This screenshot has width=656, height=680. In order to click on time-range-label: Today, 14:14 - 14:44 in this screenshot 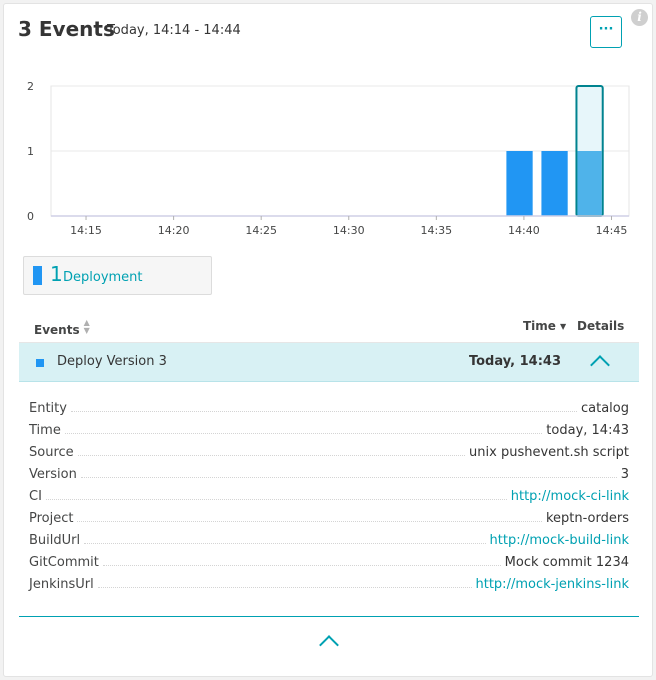, I will do `click(174, 30)`.